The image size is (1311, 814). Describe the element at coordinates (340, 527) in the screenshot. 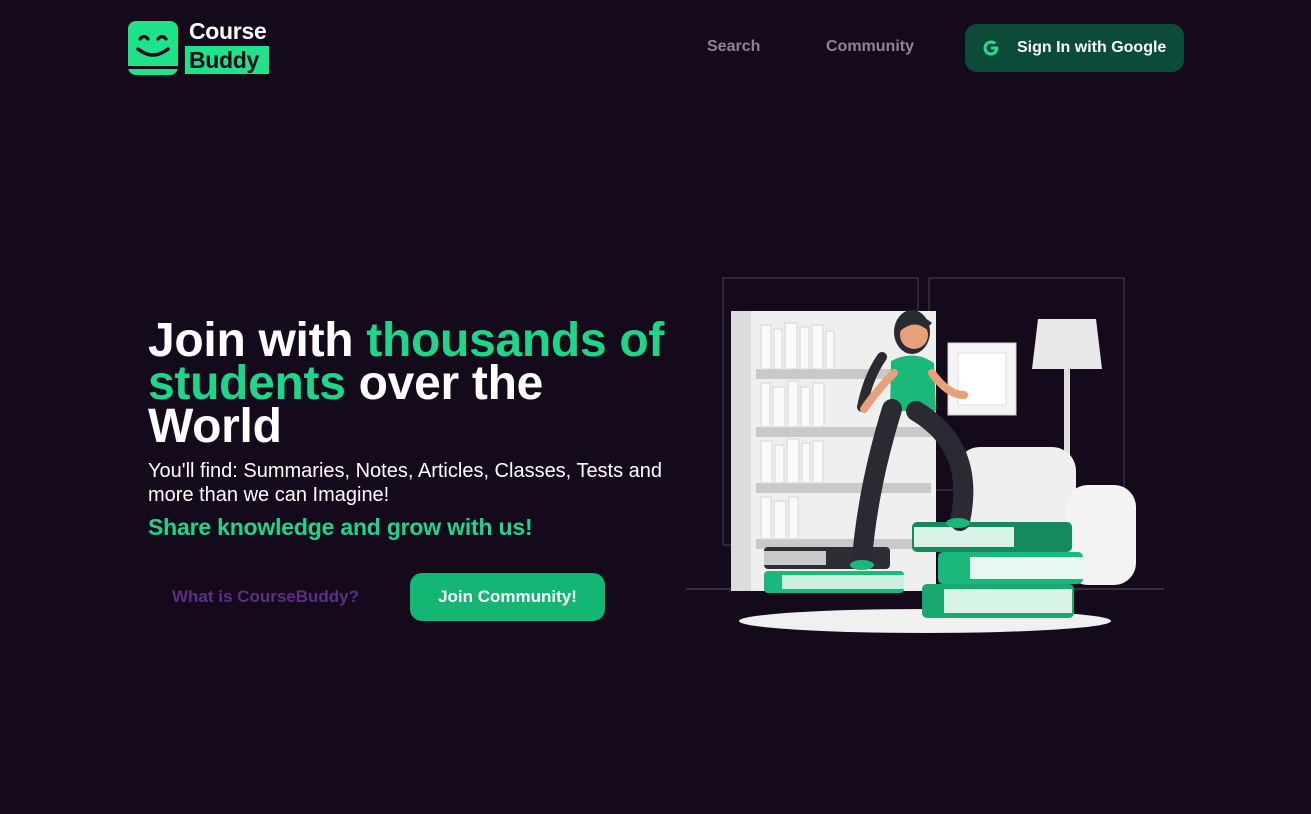

I see `hero-tagline: Share knowledge and grow with us!` at that location.